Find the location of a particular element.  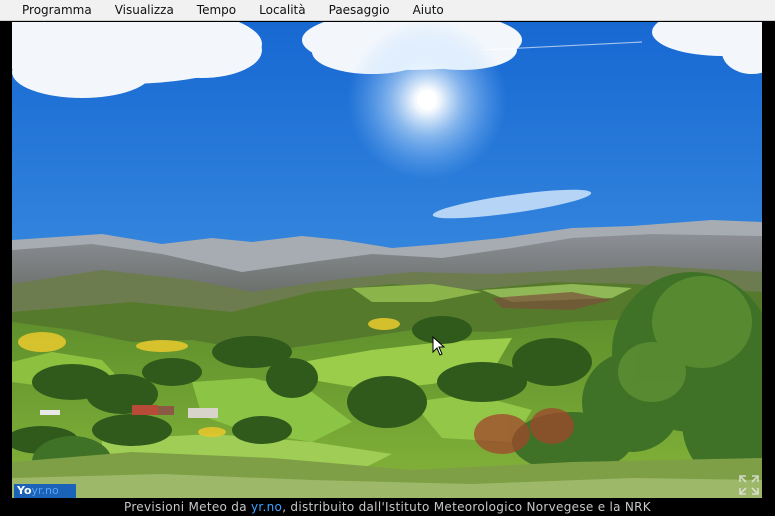

menu-tempo: Tempo is located at coordinates (217, 10).